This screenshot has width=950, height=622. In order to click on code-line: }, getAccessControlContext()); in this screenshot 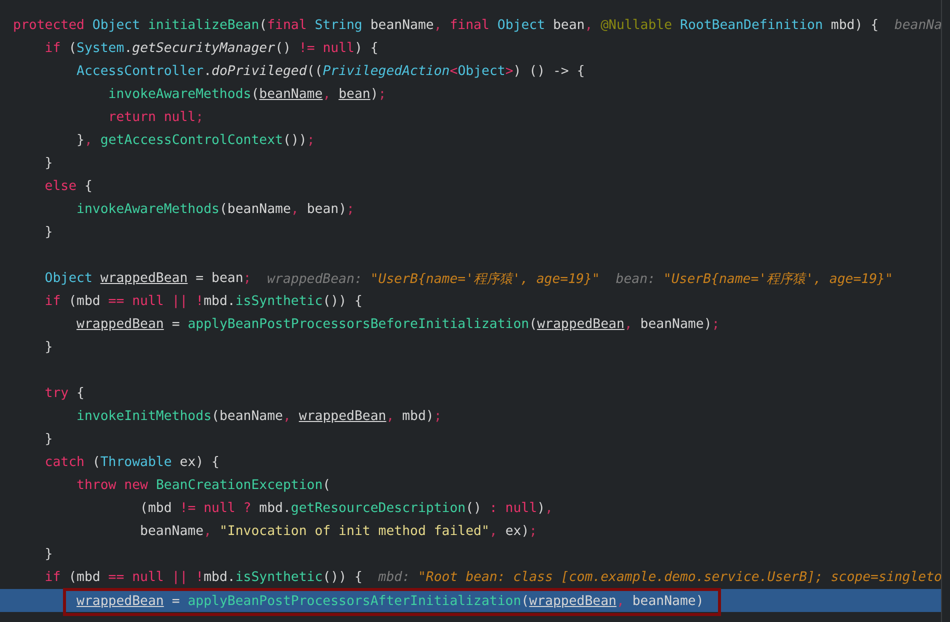, I will do `click(195, 140)`.